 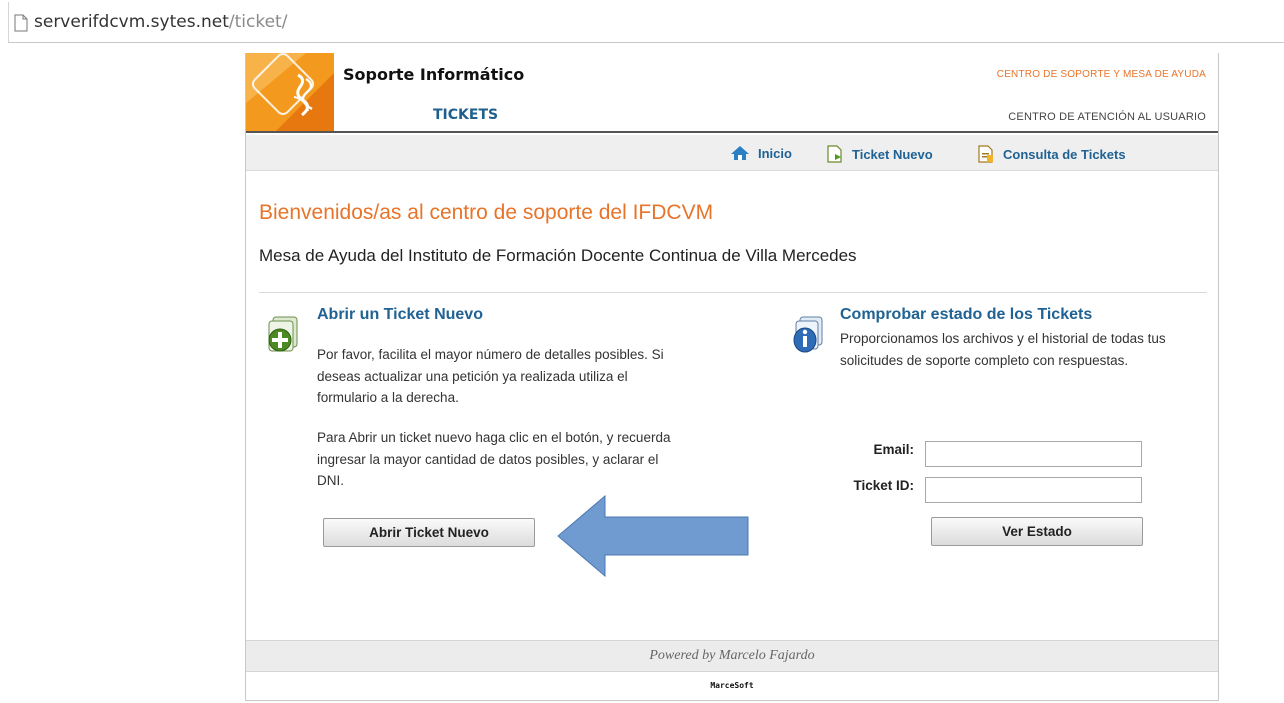 What do you see at coordinates (283, 334) in the screenshot?
I see `new-ticket-large-icon` at bounding box center [283, 334].